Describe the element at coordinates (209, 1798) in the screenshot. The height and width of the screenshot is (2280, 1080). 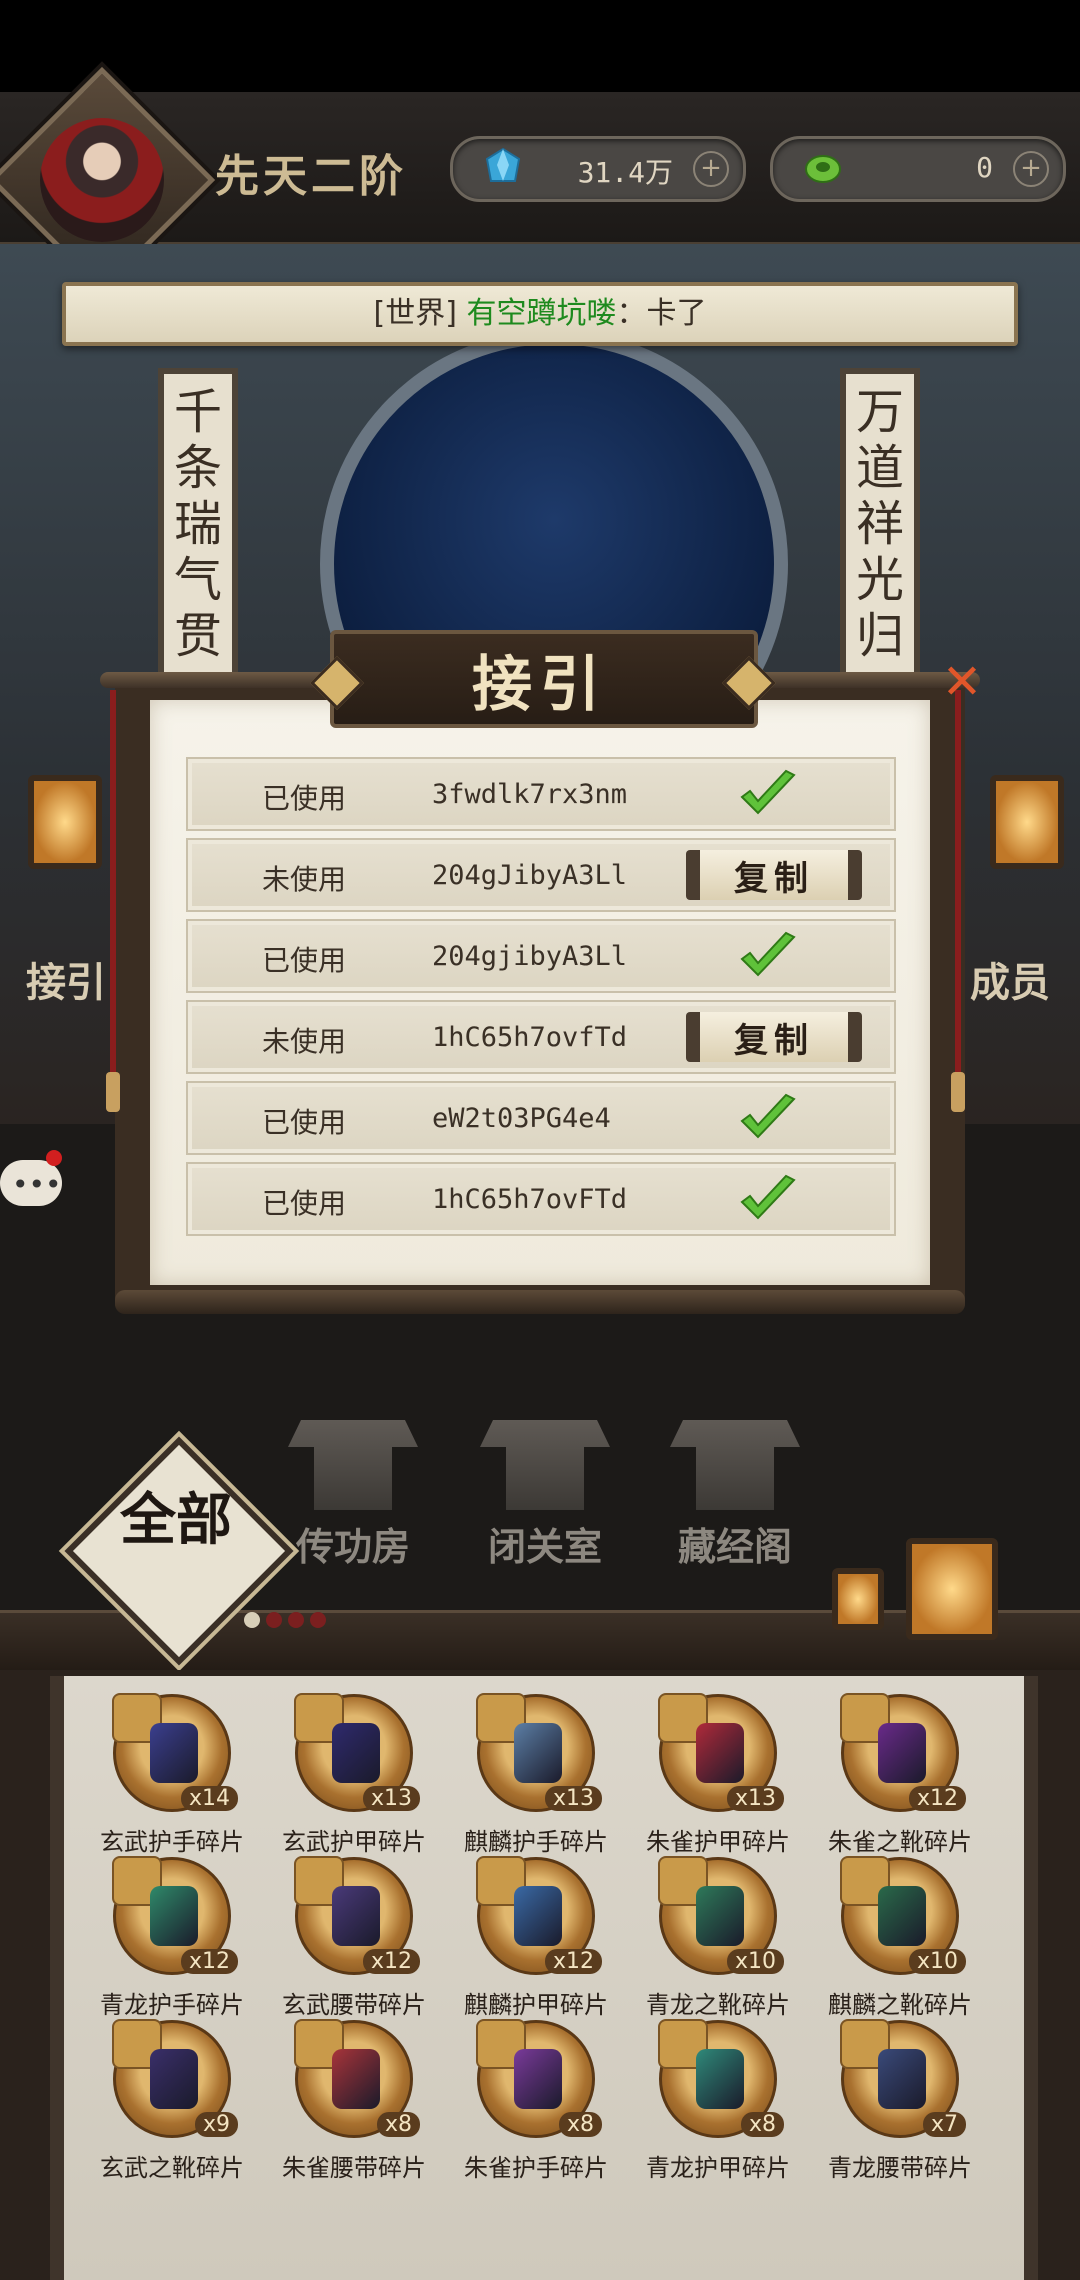
I see `item-count: x14` at that location.